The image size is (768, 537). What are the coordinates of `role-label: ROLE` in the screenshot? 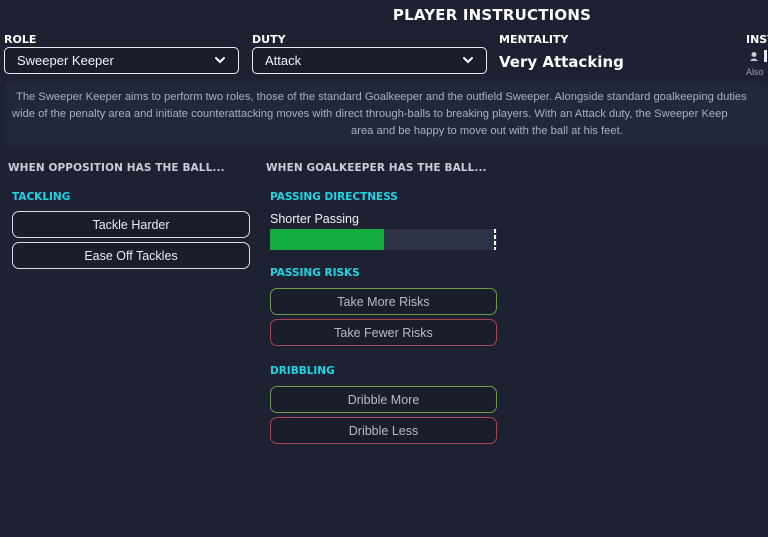 It's located at (20, 39).